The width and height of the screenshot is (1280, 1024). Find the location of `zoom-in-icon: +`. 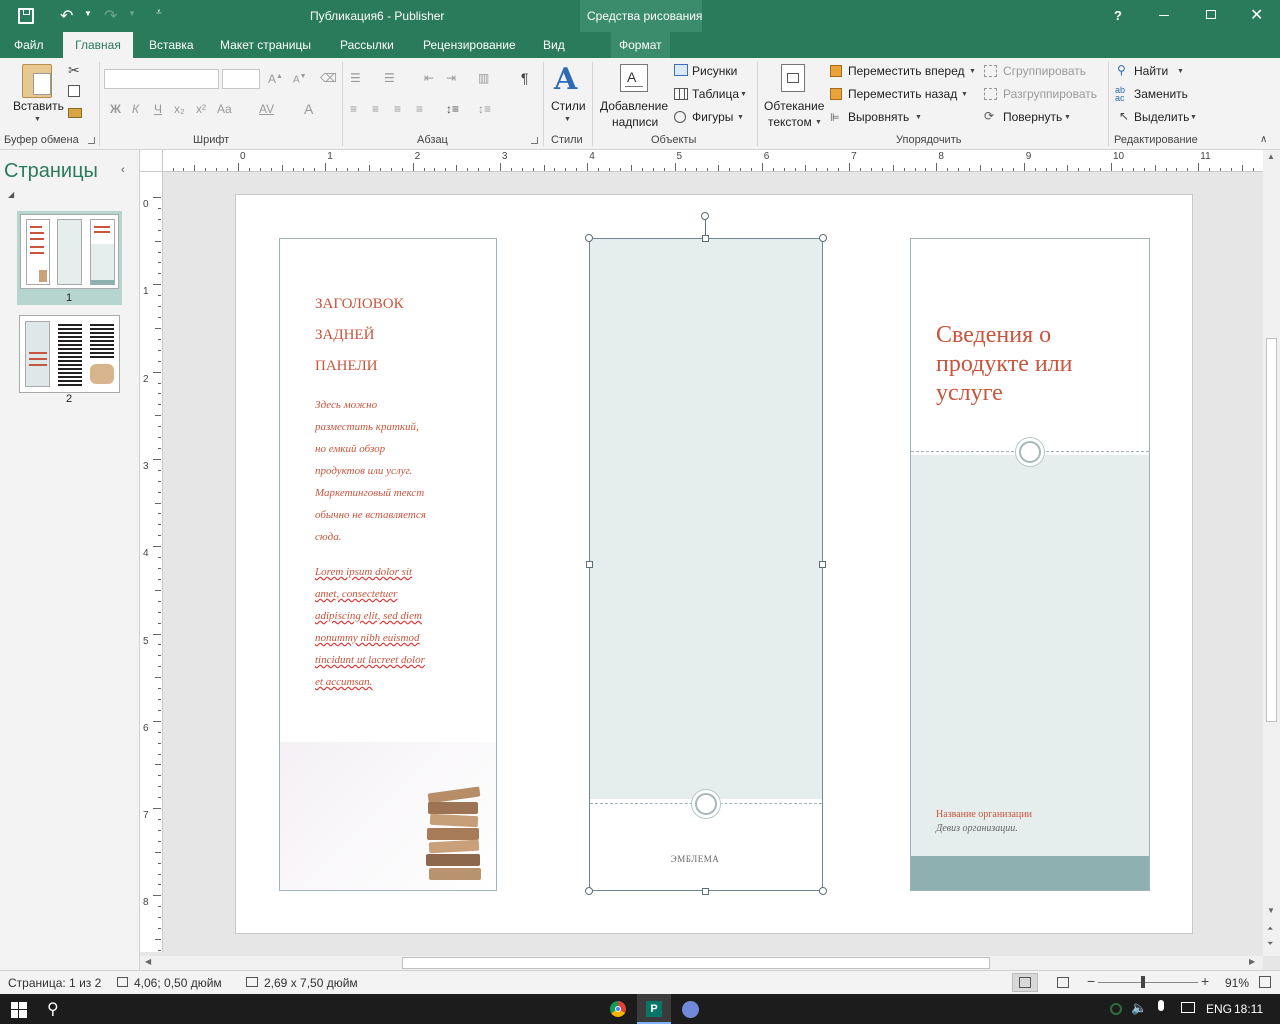

zoom-in-icon: + is located at coordinates (1205, 981).